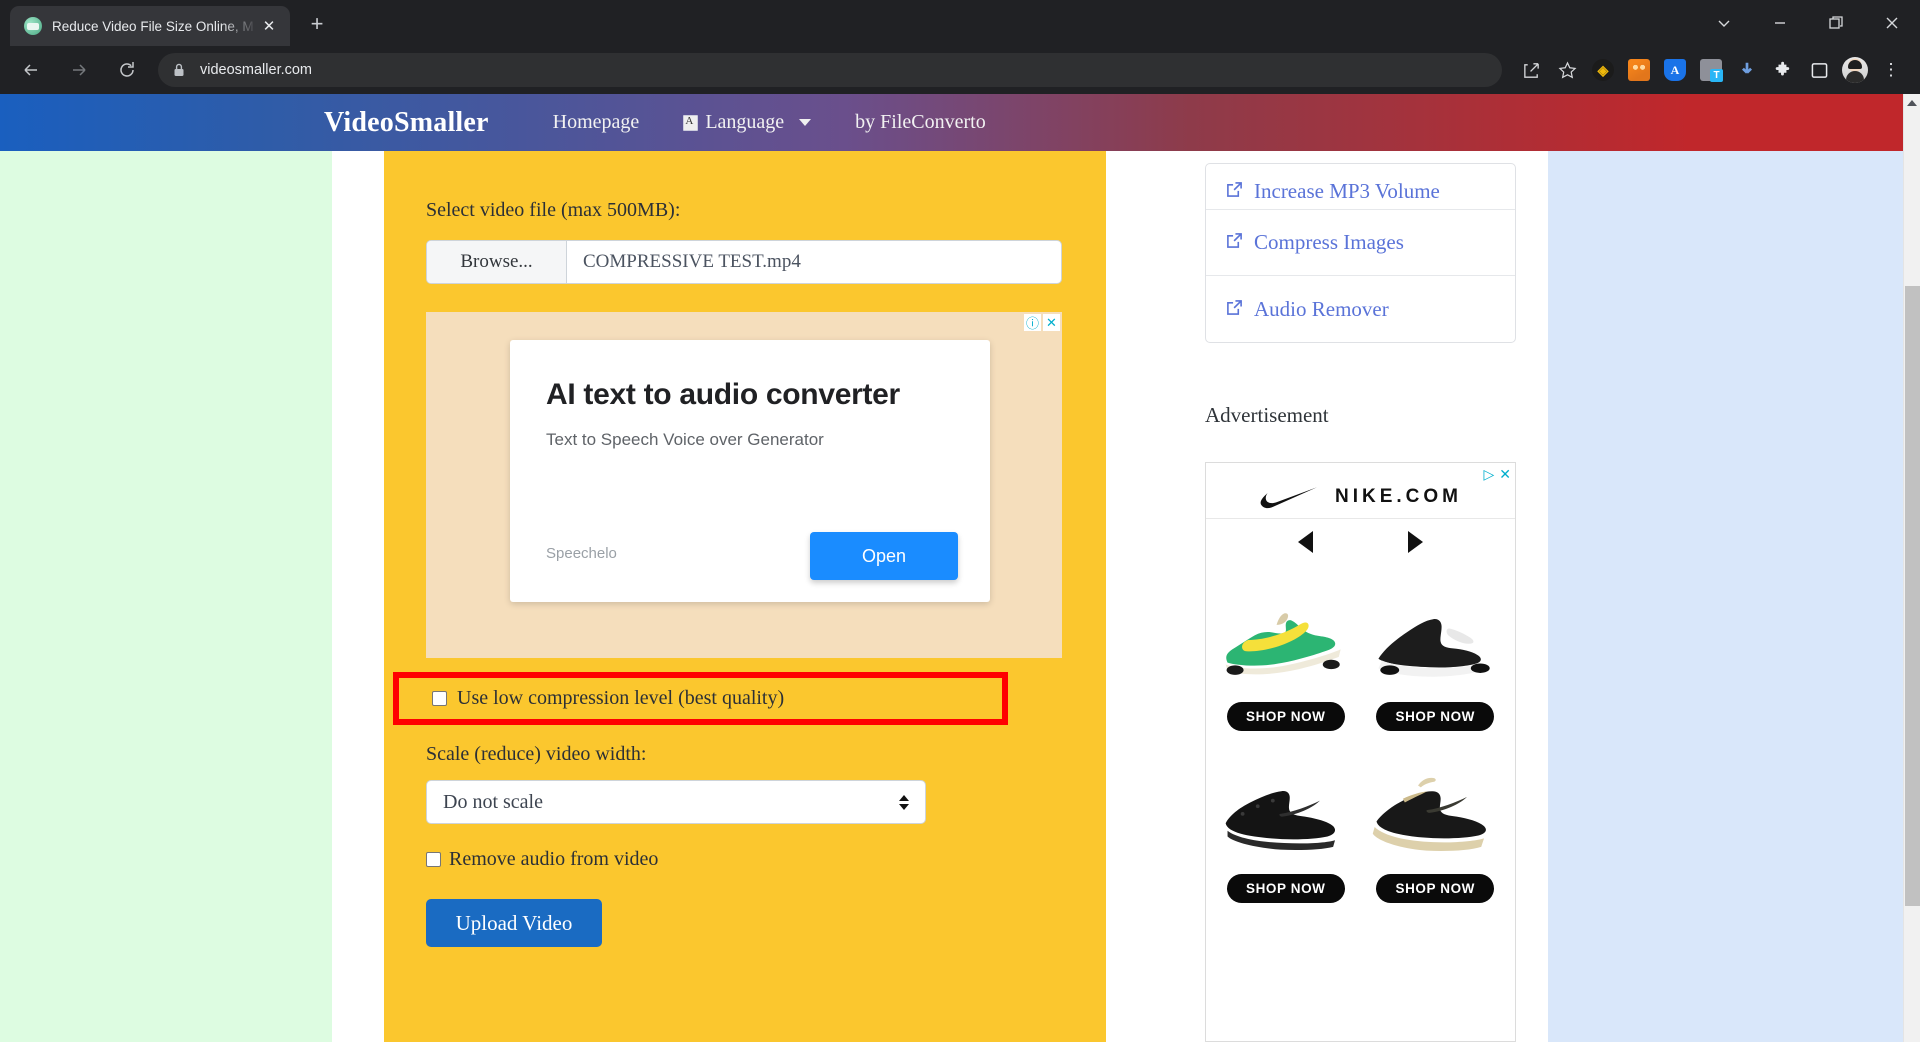  Describe the element at coordinates (691, 122) in the screenshot. I see `language-flag-icon` at that location.